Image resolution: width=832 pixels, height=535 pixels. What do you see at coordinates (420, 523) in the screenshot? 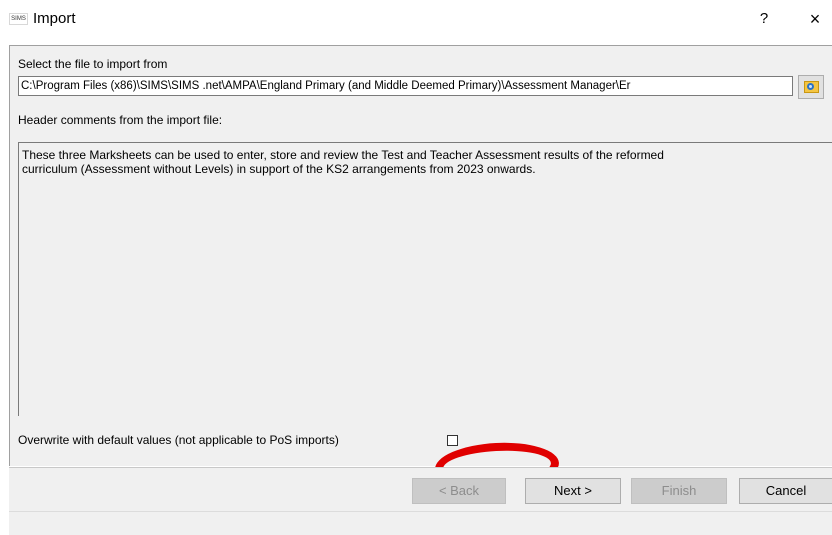
I see `status-bar` at bounding box center [420, 523].